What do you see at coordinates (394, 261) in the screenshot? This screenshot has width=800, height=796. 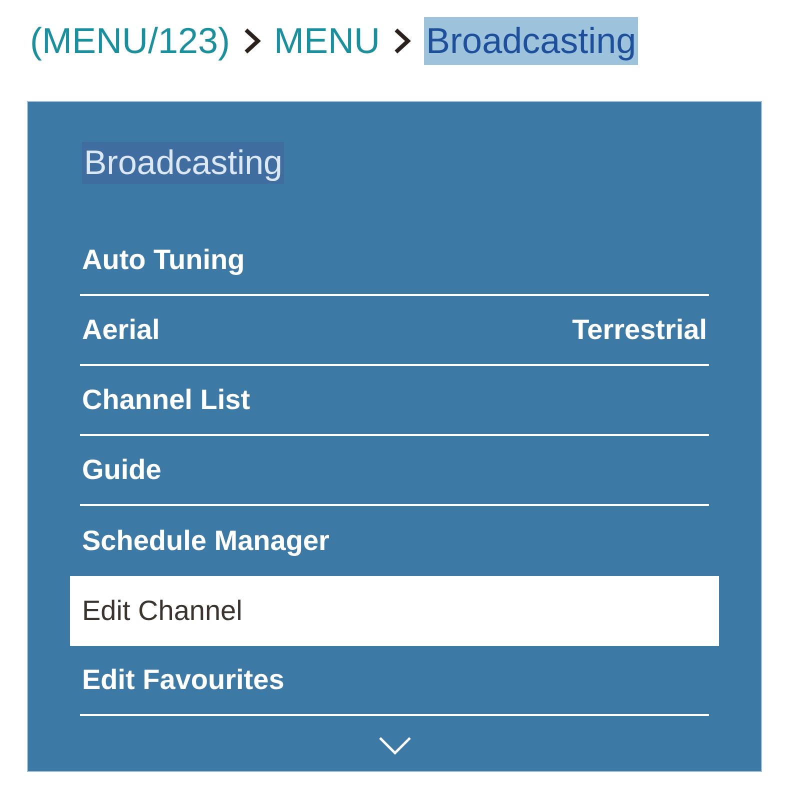 I see `settings-option: Auto Tuning` at bounding box center [394, 261].